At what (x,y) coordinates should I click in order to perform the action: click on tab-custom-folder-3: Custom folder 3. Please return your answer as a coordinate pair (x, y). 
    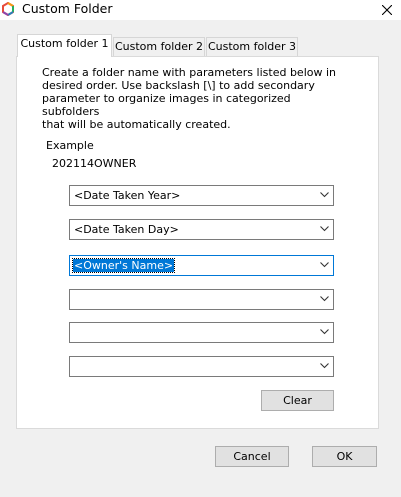
    Looking at the image, I should click on (252, 46).